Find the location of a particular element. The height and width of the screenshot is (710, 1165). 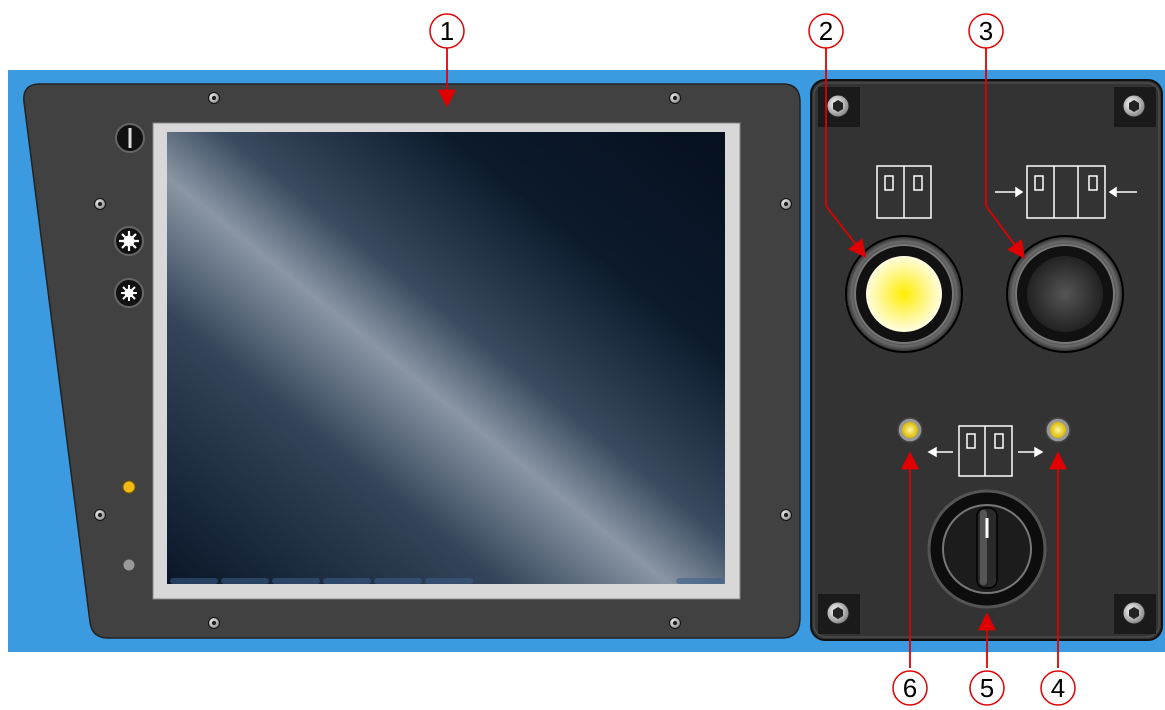

callout-label: 5 is located at coordinates (987, 688).